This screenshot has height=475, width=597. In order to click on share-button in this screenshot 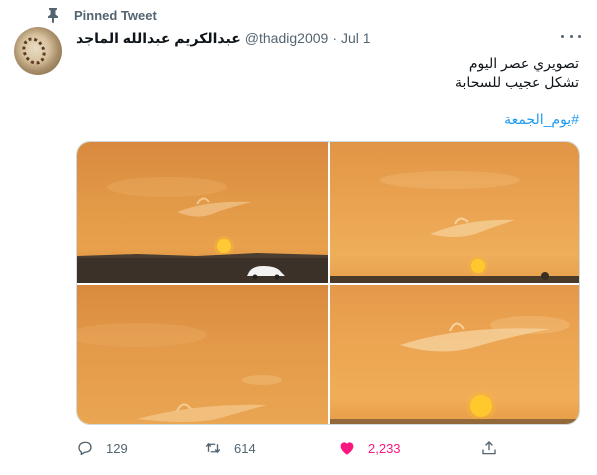, I will do `click(489, 448)`.